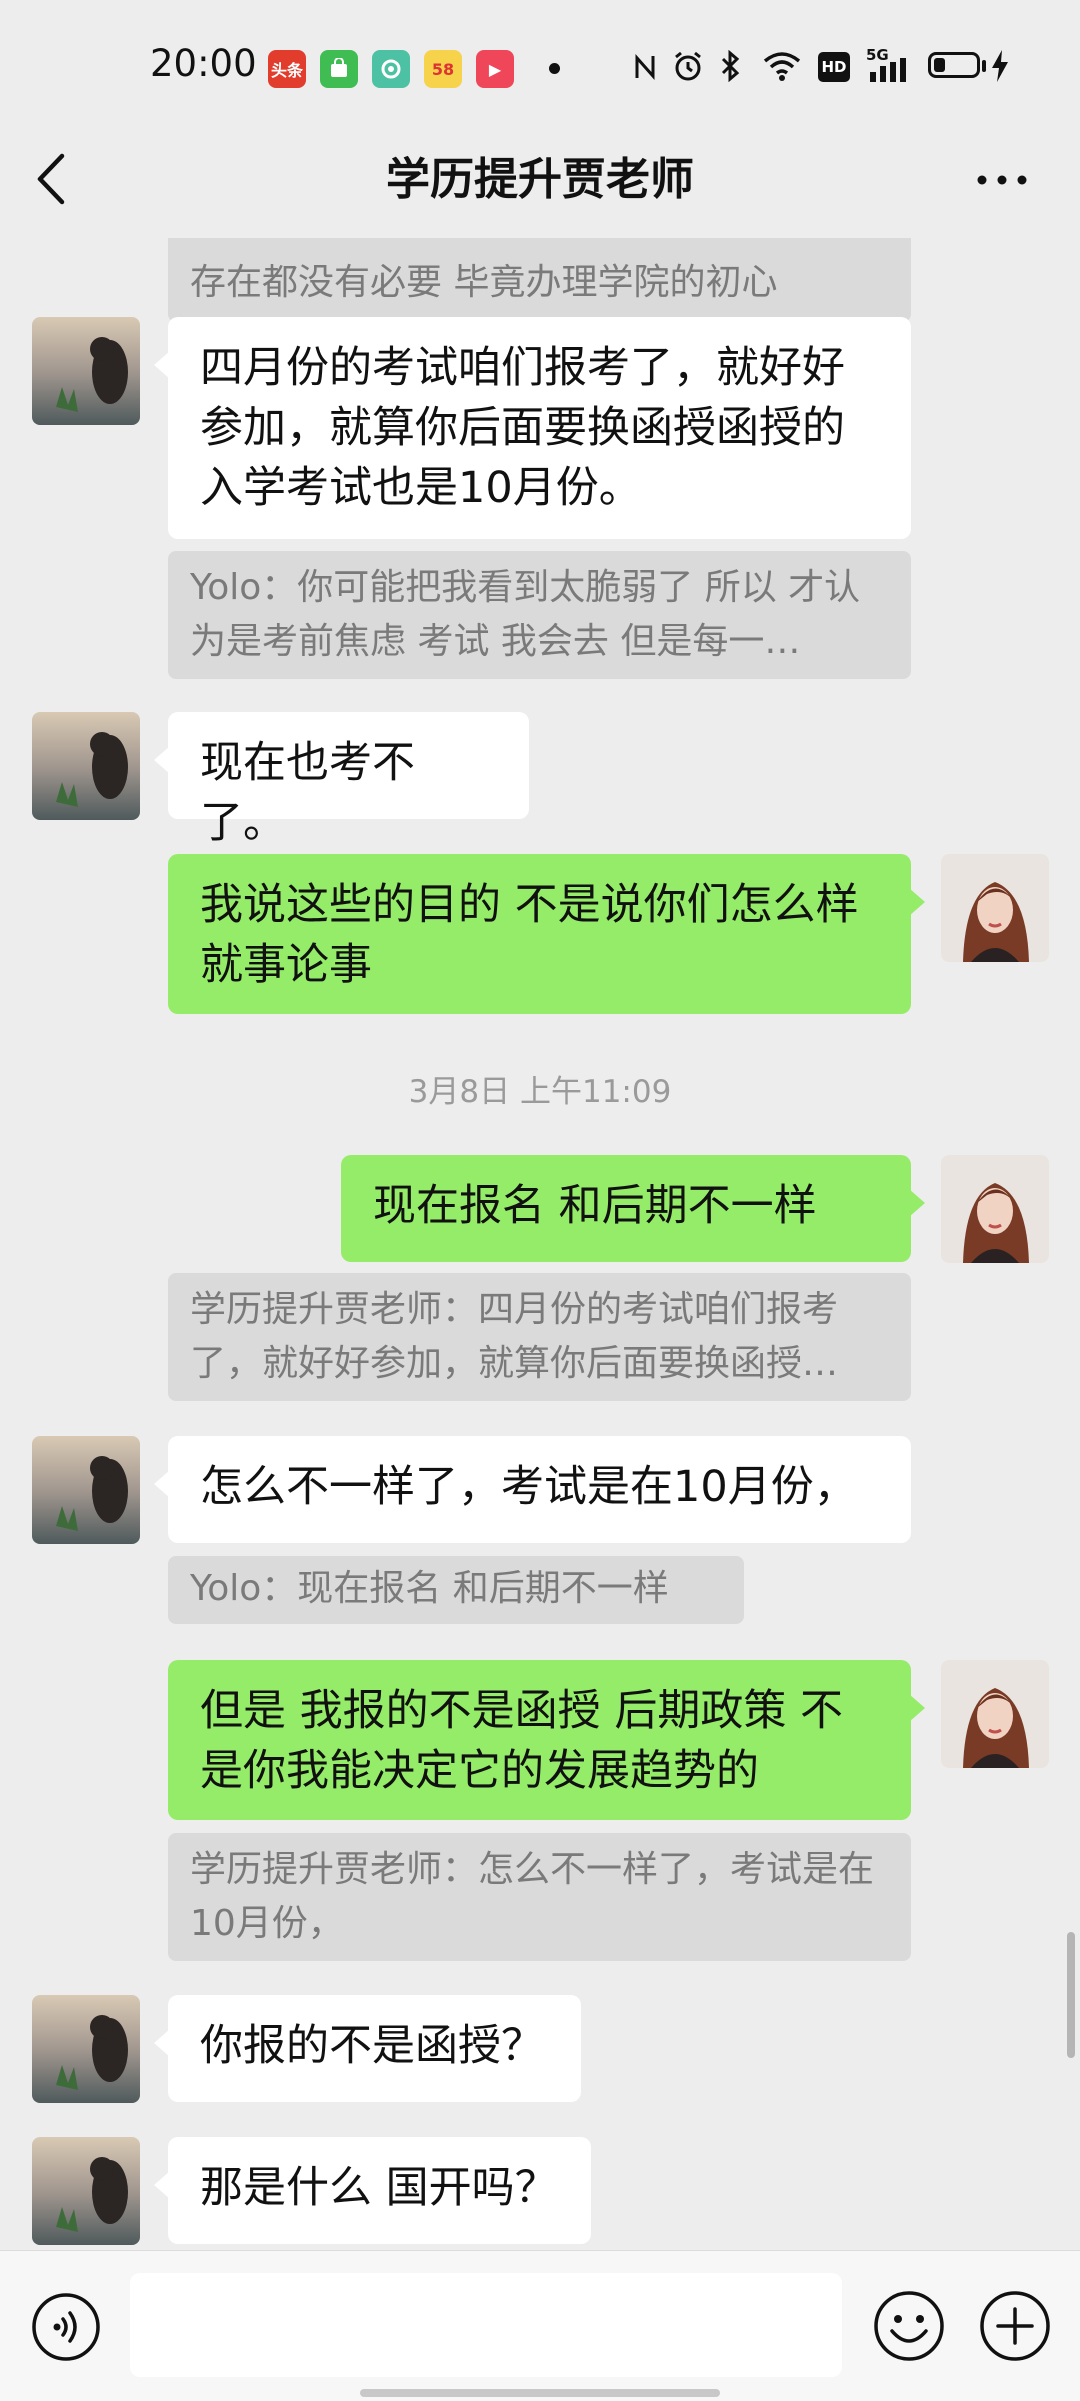 The height and width of the screenshot is (2401, 1080). I want to click on scrollbar-thumb, so click(1071, 1995).